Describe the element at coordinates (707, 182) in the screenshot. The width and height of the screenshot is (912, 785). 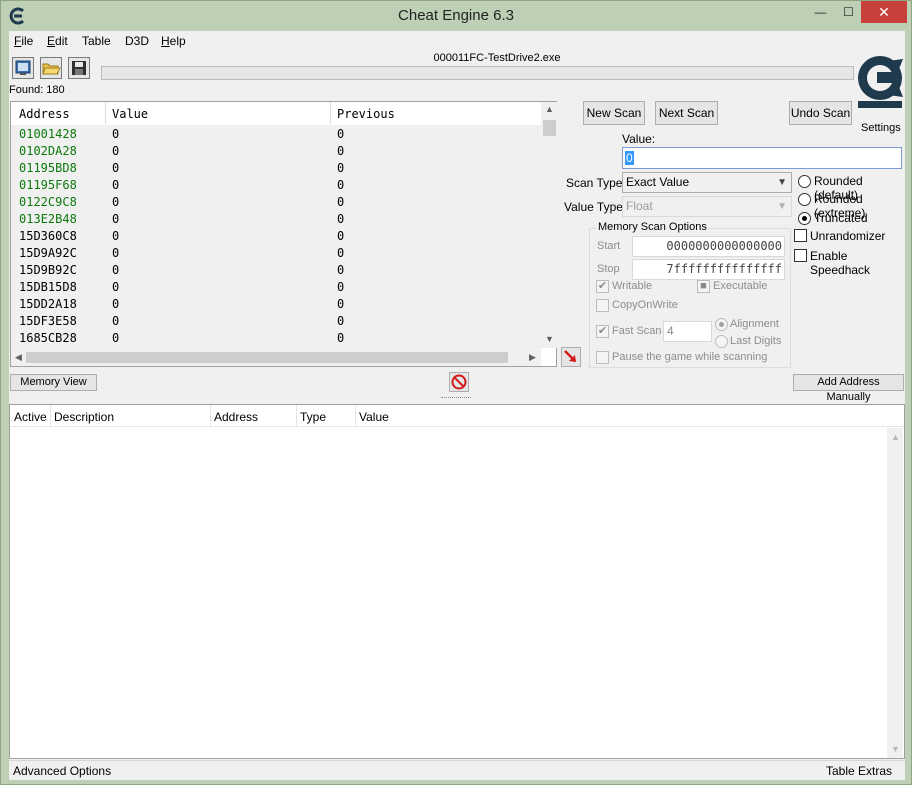
I see `scan-type-select: Exact Value ▼` at that location.